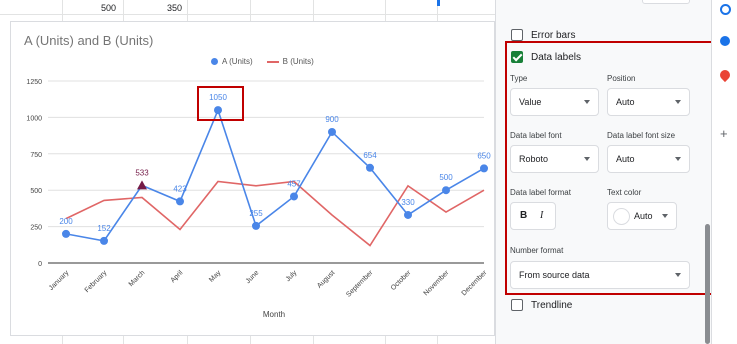 This screenshot has height=344, width=737. What do you see at coordinates (36, 228) in the screenshot?
I see `y-tick-label: 250` at bounding box center [36, 228].